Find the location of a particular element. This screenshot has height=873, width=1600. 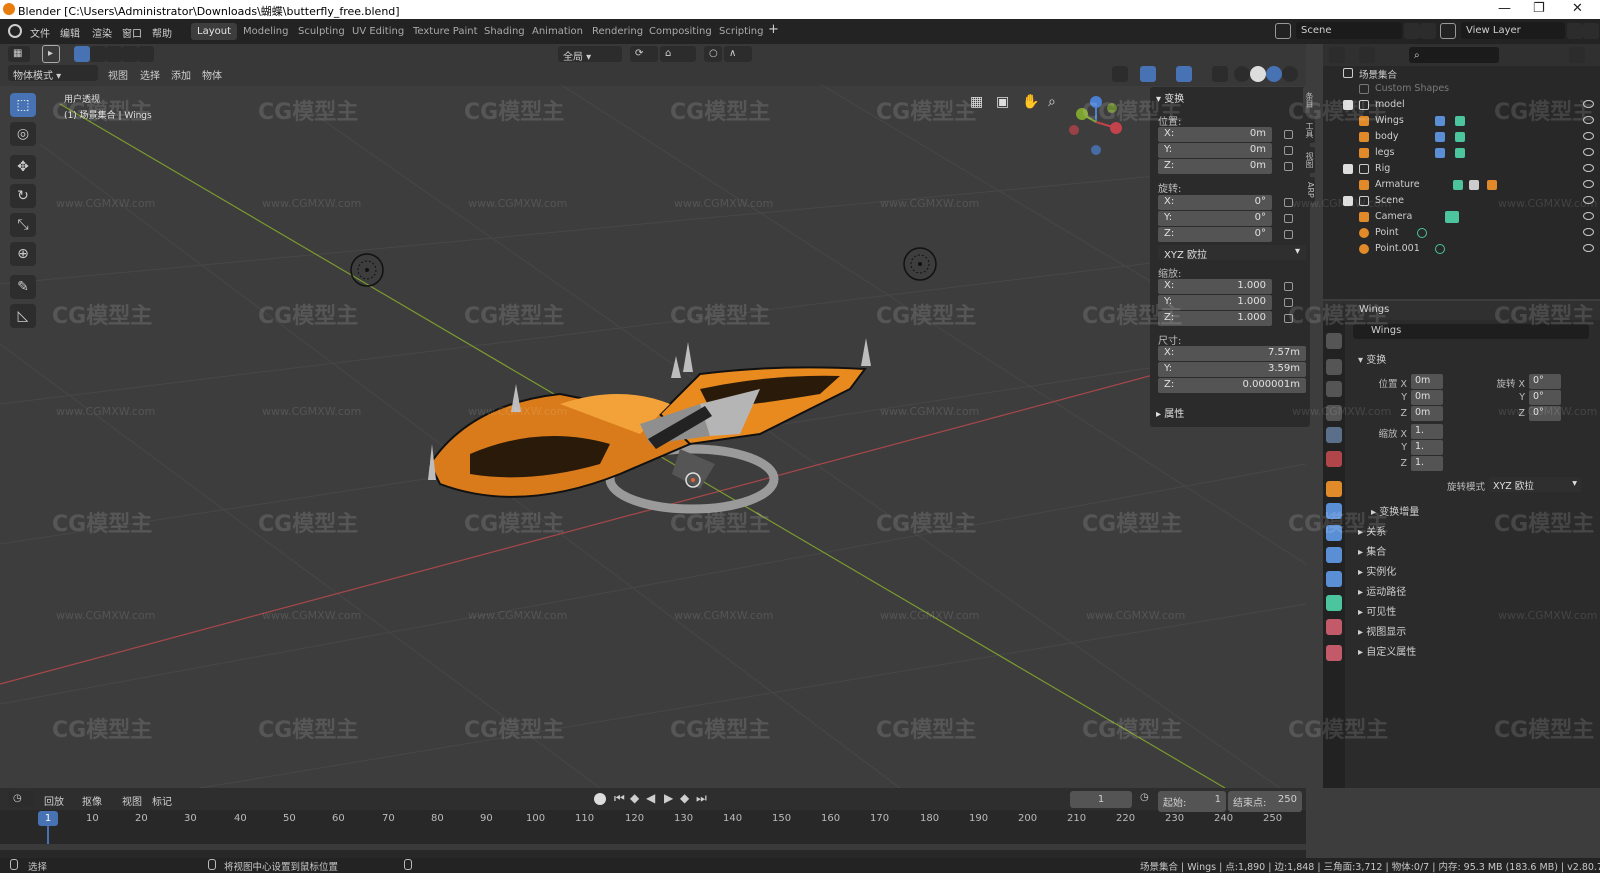

add-workspace-icon: + is located at coordinates (773, 29).